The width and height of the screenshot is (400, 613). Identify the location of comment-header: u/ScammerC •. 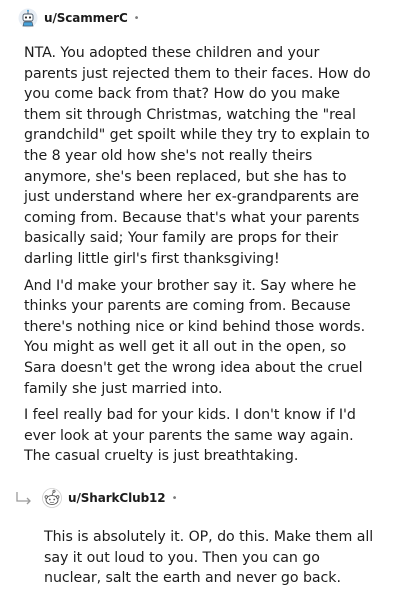
(200, 18).